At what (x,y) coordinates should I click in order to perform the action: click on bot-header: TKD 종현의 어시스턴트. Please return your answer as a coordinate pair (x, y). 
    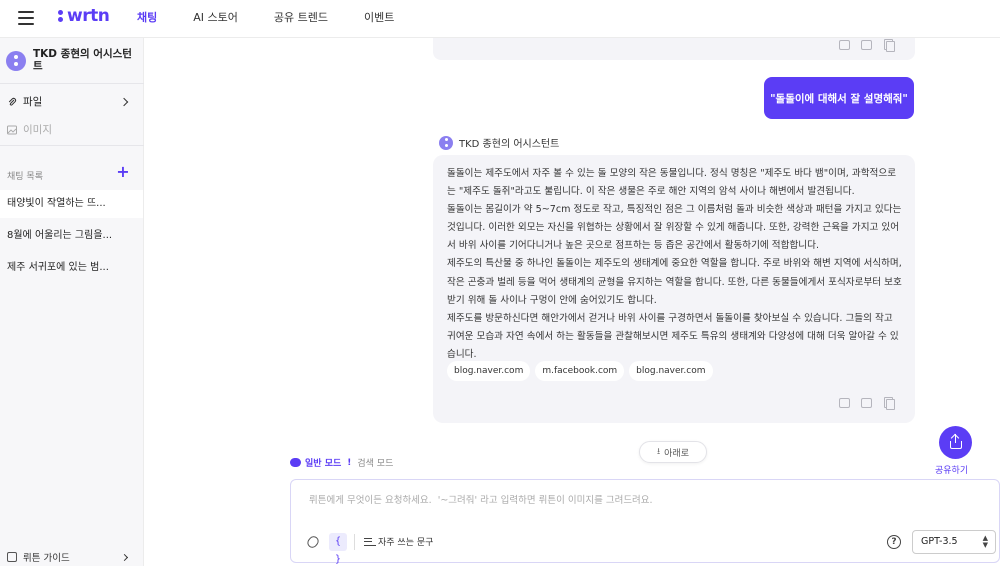
    Looking at the image, I should click on (496, 142).